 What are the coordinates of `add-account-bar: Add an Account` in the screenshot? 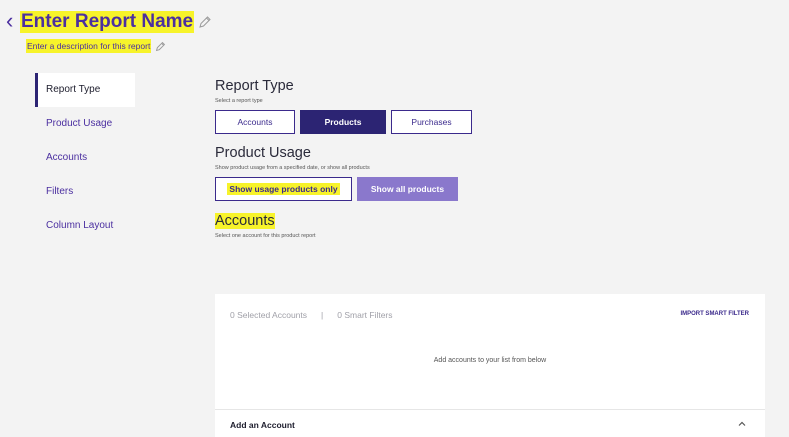 It's located at (490, 423).